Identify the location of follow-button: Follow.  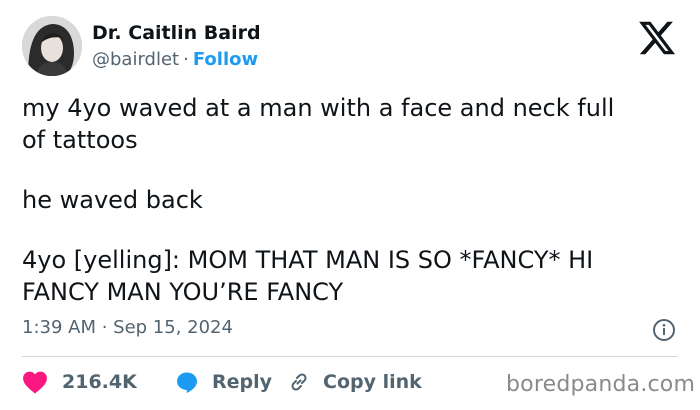
(225, 59).